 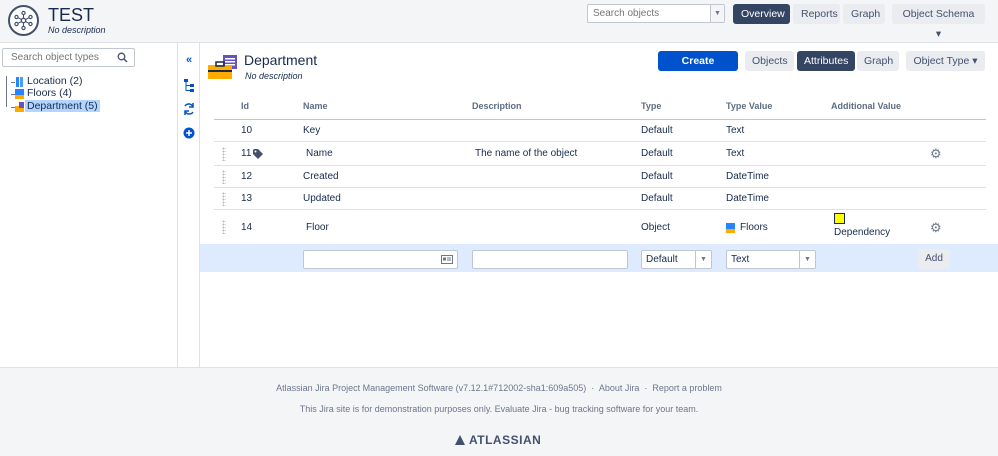 I want to click on new-attribute-type-select: Default ▼, so click(x=676, y=259).